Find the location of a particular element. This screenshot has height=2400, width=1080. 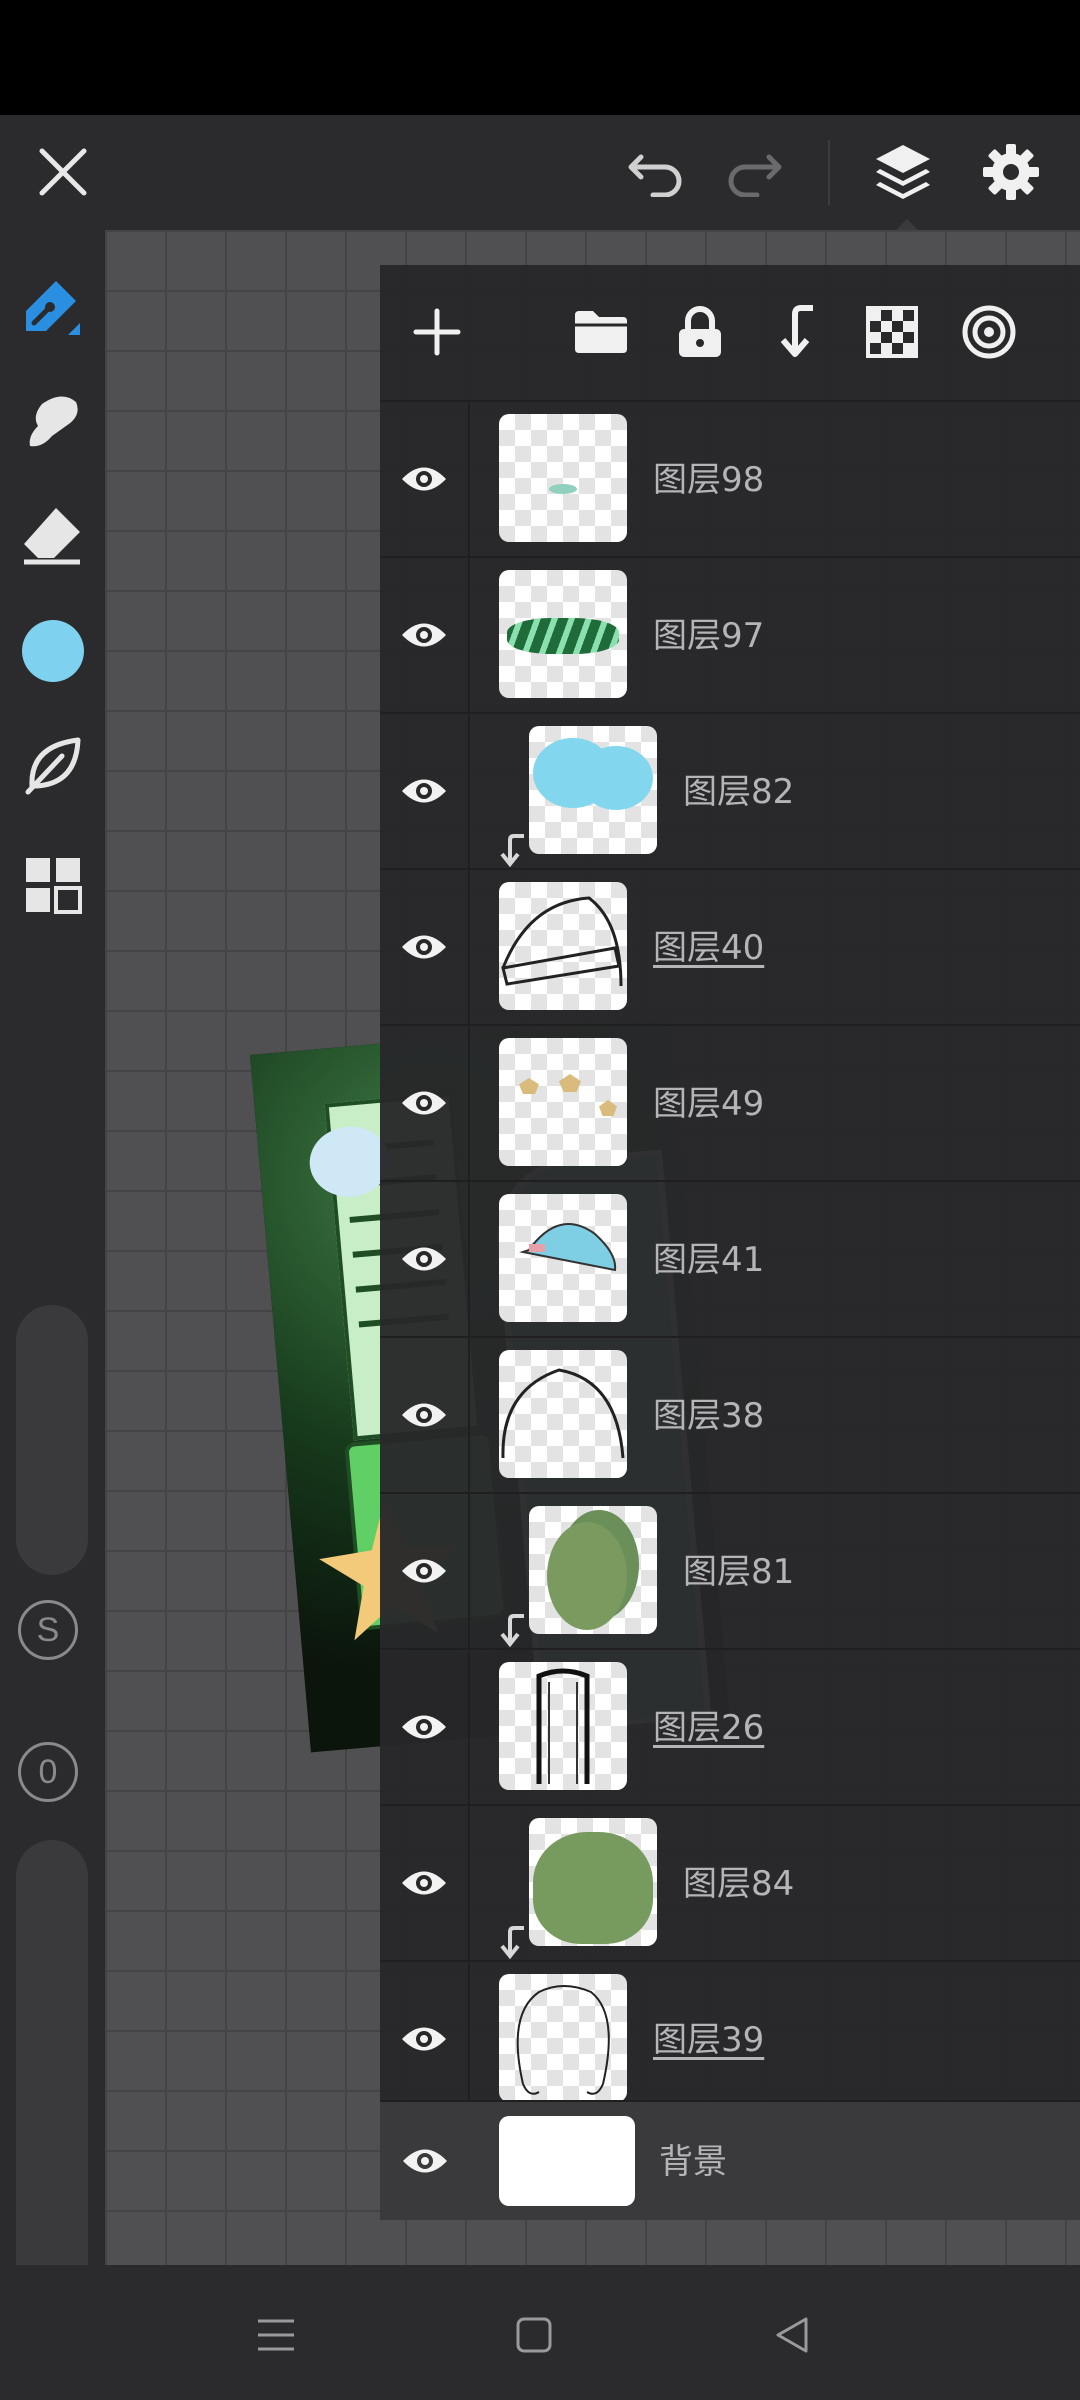

close-button is located at coordinates (63, 172).